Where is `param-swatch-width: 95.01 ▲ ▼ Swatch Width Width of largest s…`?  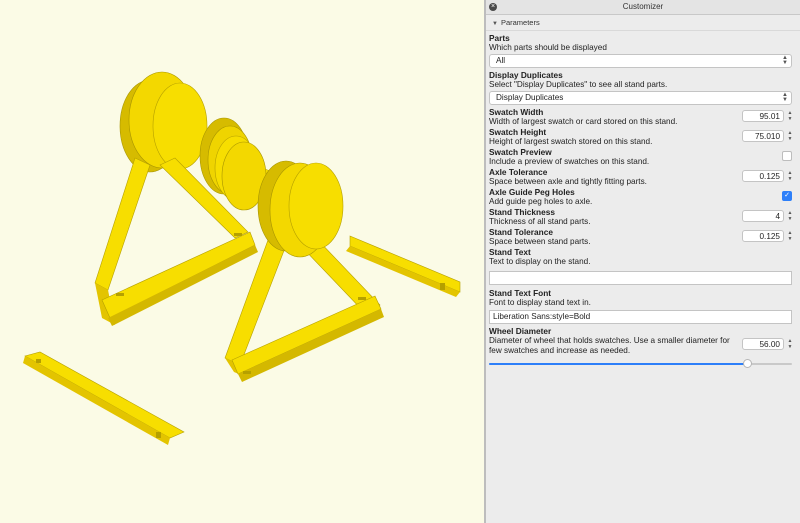
param-swatch-width: 95.01 ▲ ▼ Swatch Width Width of largest s… is located at coordinates (642, 117).